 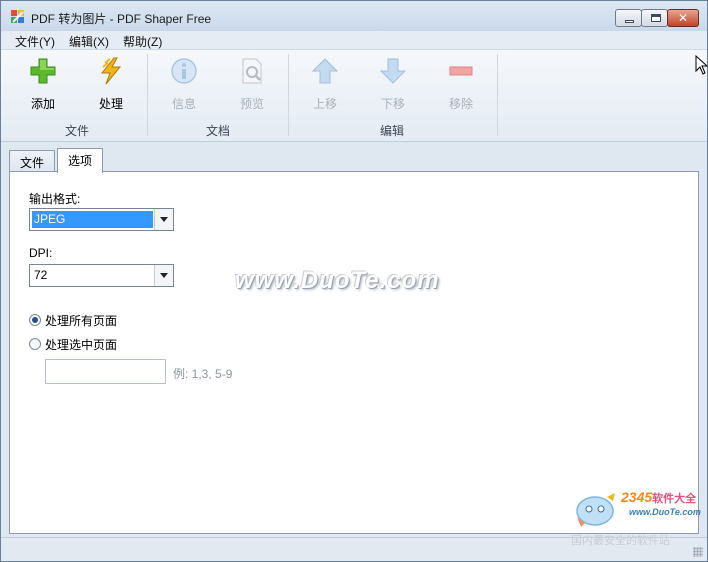 I want to click on plus-icon, so click(x=43, y=71).